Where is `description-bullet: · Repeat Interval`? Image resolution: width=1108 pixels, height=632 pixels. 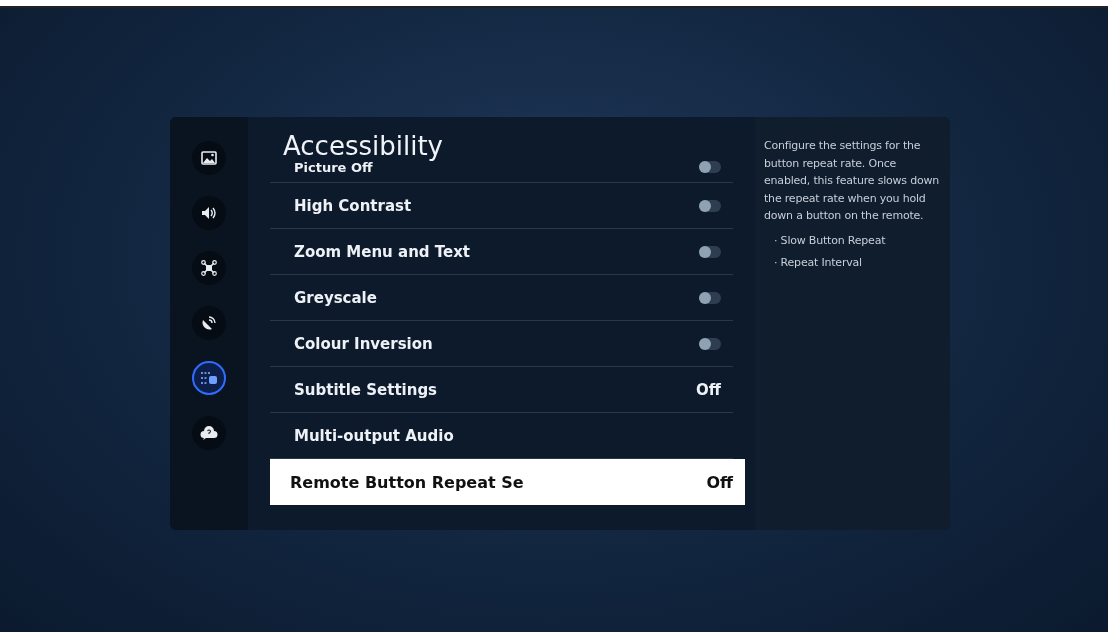
description-bullet: · Repeat Interval is located at coordinates (818, 262).